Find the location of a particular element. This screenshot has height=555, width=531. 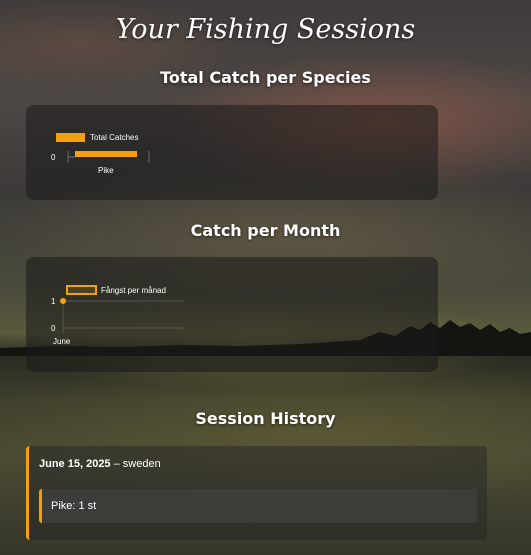

species-chart-title: Total Catch per Species is located at coordinates (265, 77).